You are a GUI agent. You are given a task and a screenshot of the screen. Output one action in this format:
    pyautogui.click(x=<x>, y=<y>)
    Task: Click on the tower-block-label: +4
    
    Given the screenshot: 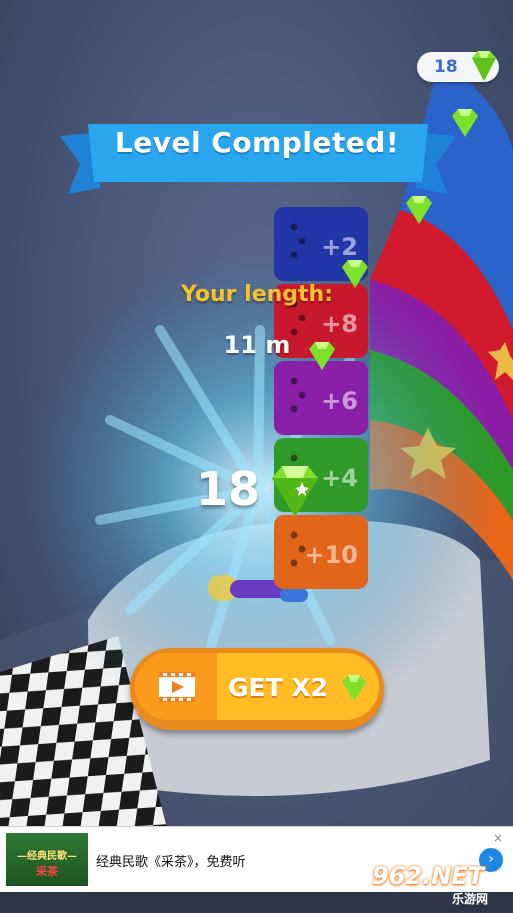 What is the action you would take?
    pyautogui.click(x=339, y=478)
    